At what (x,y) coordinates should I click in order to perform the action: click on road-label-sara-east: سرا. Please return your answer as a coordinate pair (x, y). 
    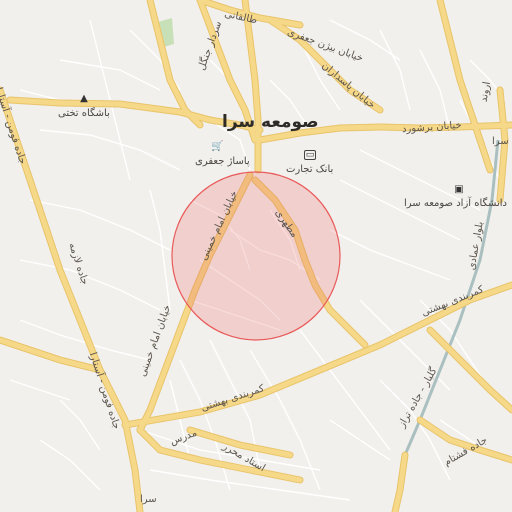
    Looking at the image, I should click on (500, 141).